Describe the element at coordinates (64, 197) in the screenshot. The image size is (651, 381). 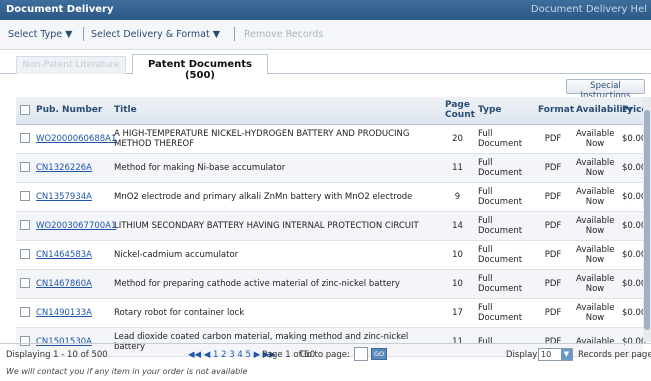
I see `pub-number-link: CN1357934A` at that location.